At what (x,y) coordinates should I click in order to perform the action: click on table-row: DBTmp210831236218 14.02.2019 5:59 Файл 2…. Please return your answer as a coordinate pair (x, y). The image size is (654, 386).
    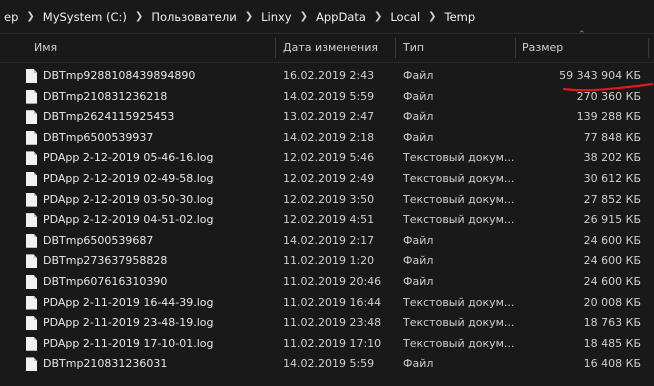
    Looking at the image, I should click on (327, 97).